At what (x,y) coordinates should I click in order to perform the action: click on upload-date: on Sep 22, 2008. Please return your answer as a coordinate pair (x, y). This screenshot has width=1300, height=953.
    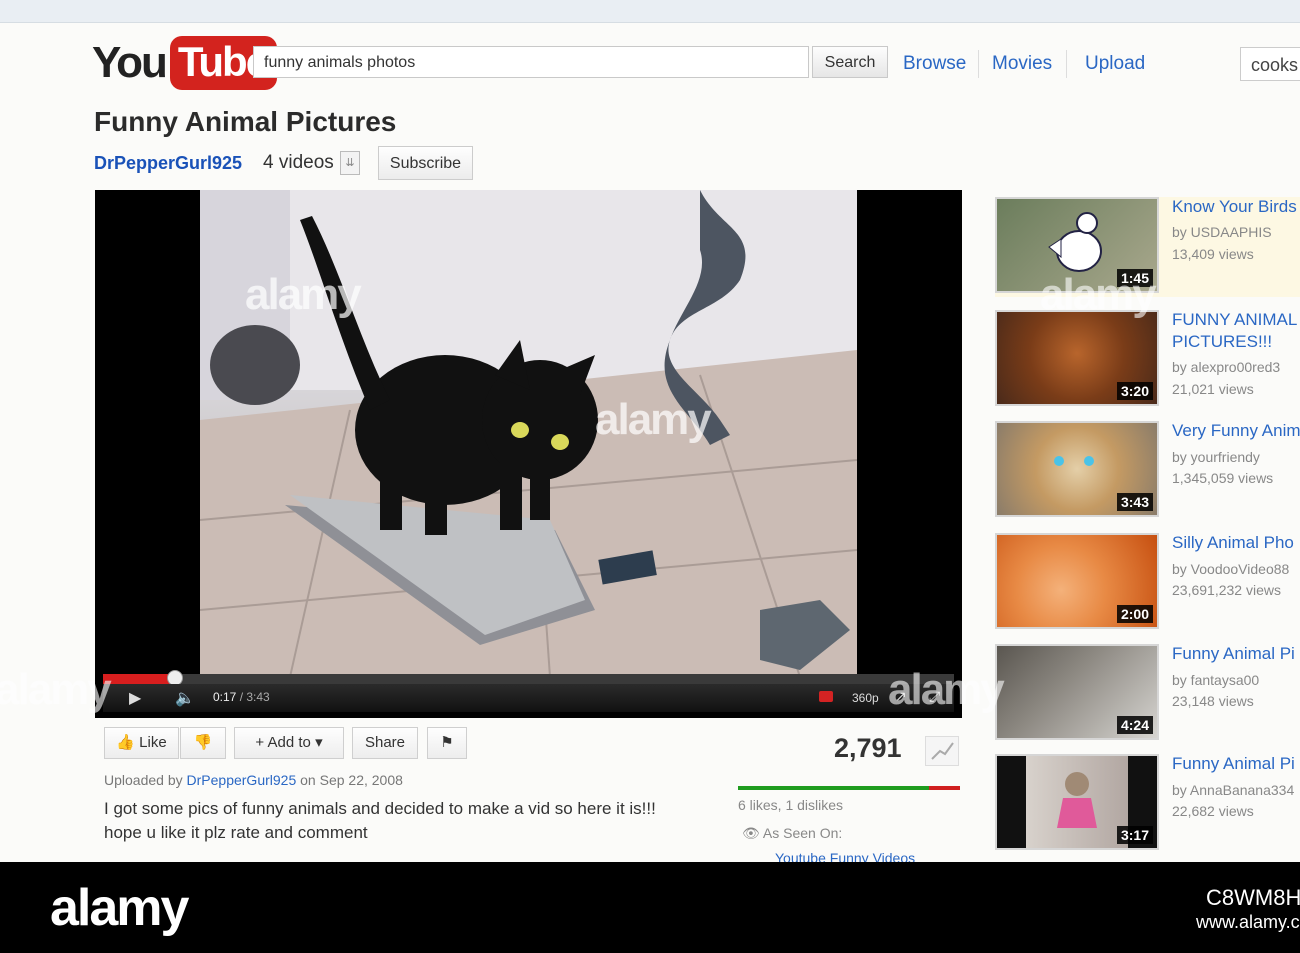
    Looking at the image, I should click on (351, 780).